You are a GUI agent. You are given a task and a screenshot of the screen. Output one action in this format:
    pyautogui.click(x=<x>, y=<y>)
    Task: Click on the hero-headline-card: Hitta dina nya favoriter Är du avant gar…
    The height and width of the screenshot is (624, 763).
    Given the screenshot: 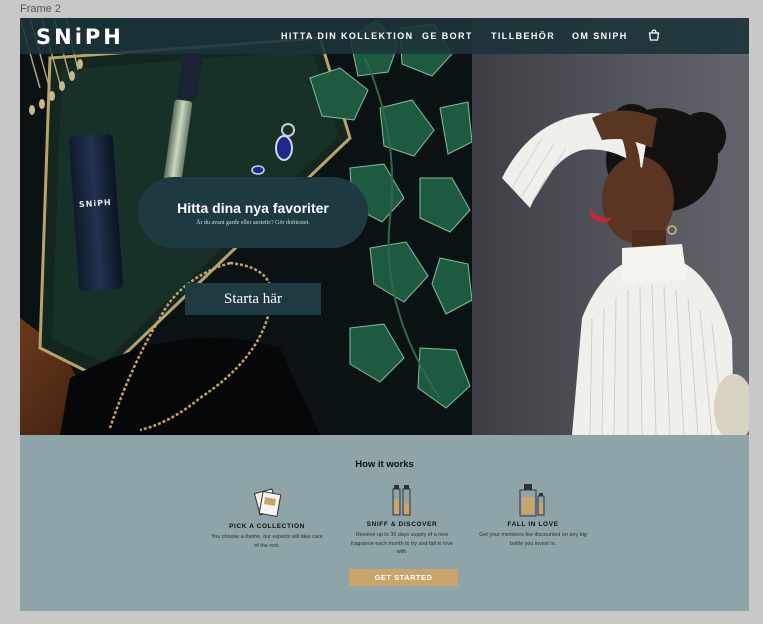 What is the action you would take?
    pyautogui.click(x=253, y=212)
    